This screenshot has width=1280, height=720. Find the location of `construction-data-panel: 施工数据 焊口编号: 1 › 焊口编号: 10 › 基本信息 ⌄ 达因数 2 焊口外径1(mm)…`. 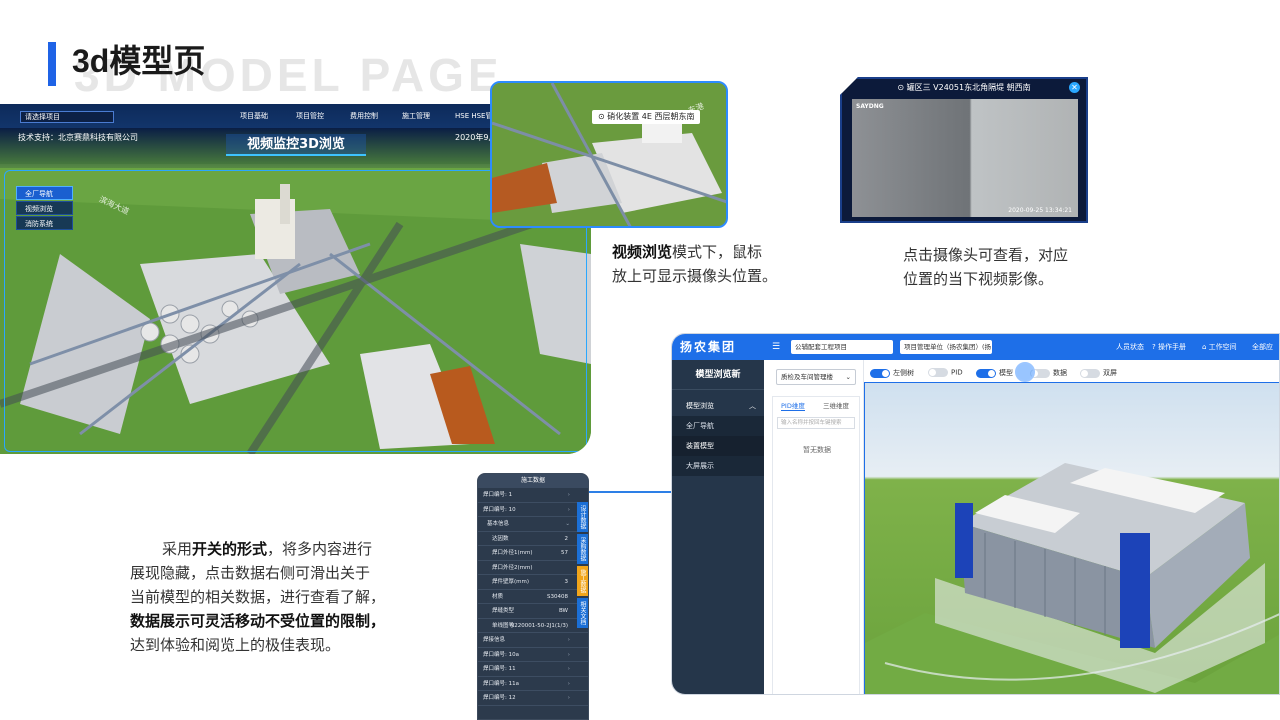

construction-data-panel: 施工数据 焊口编号: 1 › 焊口编号: 10 › 基本信息 ⌄ 达因数 2 焊口外径1(mm)… is located at coordinates (533, 596).